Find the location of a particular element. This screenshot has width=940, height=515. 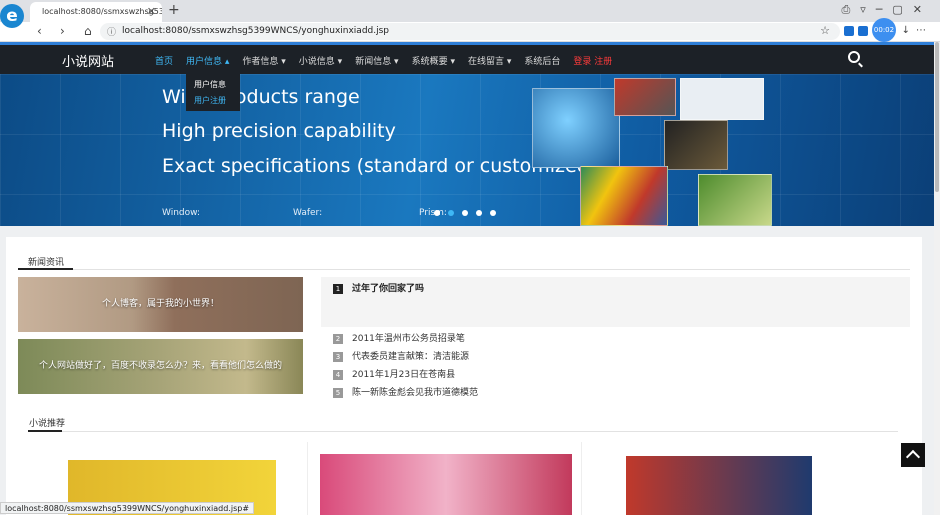

home-icon: ⌂ is located at coordinates (88, 31).